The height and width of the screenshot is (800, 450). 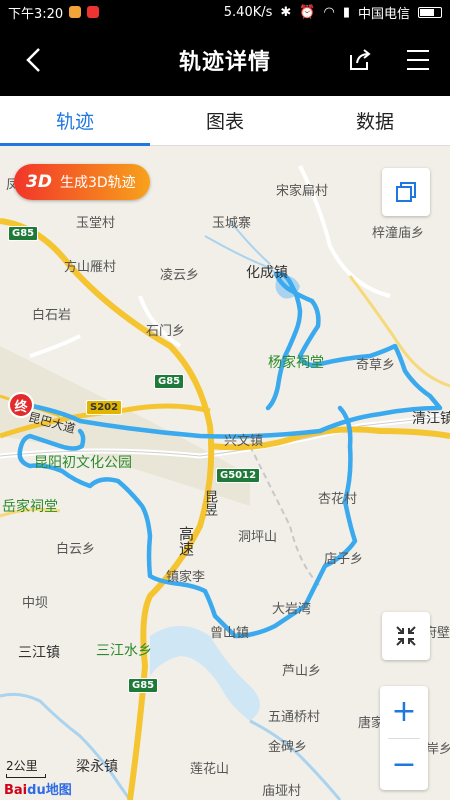 What do you see at coordinates (292, 609) in the screenshot?
I see `place-label: 大岩湾` at bounding box center [292, 609].